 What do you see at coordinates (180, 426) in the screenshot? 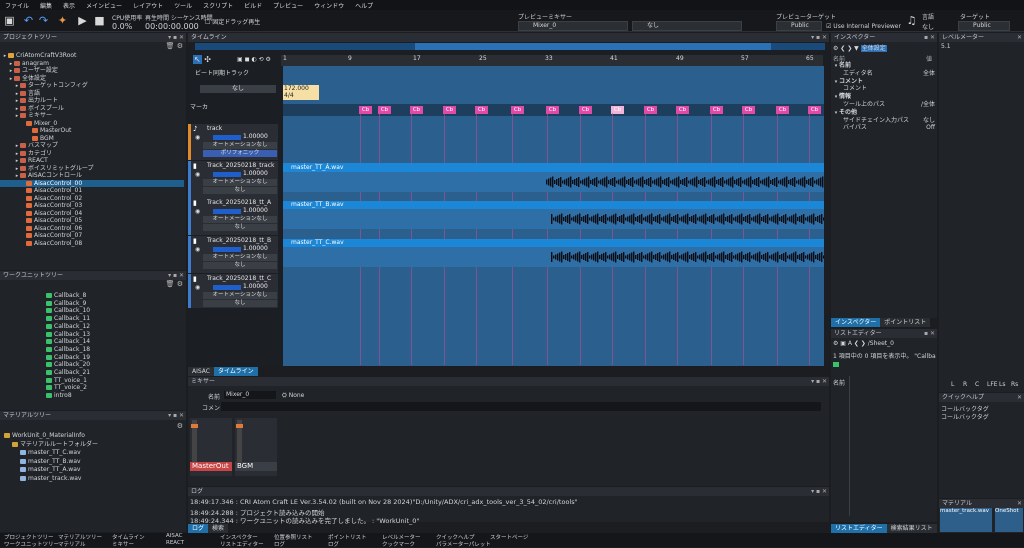
I see `material-settings-icon: ⚙` at bounding box center [180, 426].